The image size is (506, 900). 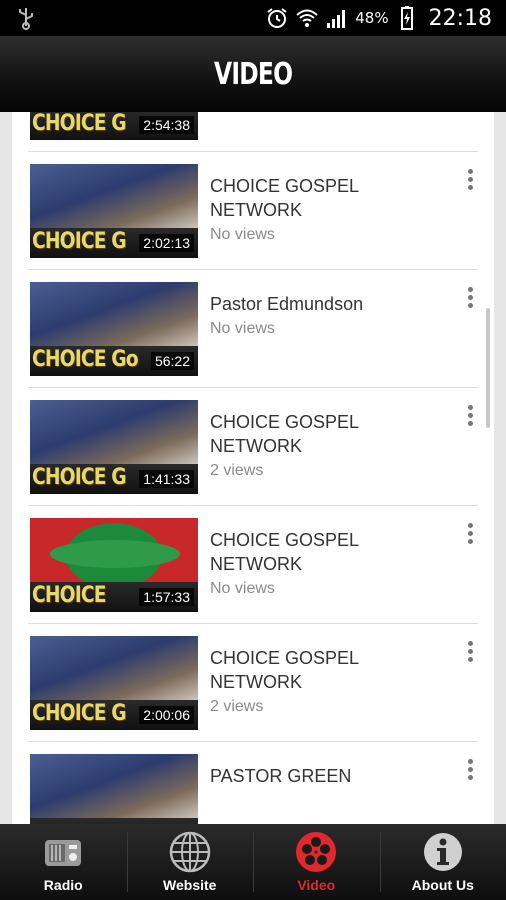 I want to click on battery-icon, so click(x=406, y=18).